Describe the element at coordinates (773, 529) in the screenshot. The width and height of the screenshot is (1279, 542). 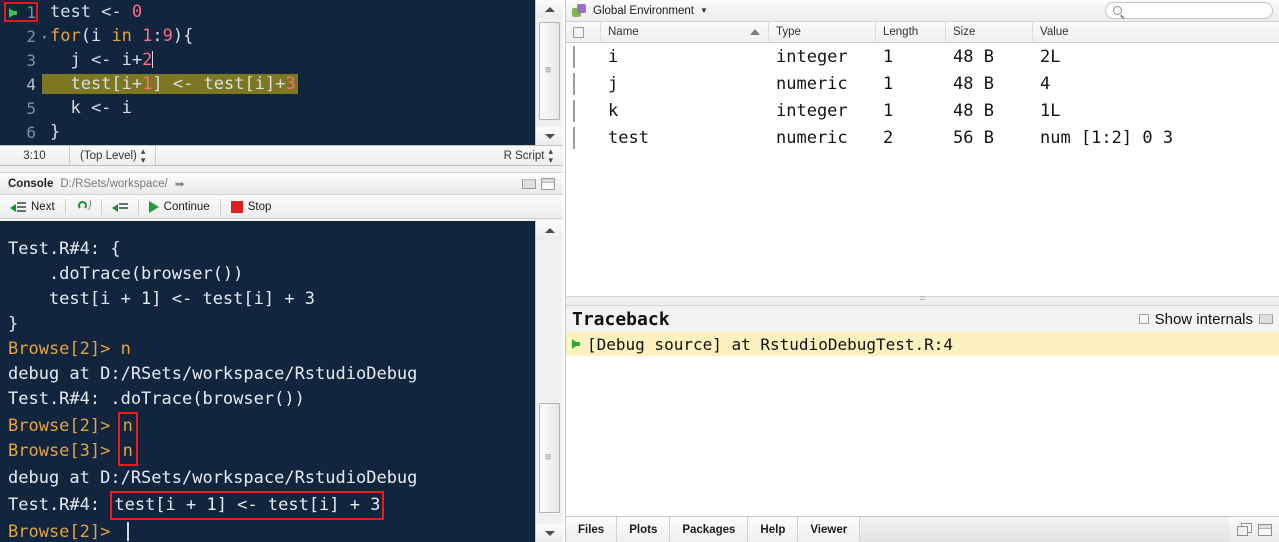
I see `tab-help: Help` at that location.